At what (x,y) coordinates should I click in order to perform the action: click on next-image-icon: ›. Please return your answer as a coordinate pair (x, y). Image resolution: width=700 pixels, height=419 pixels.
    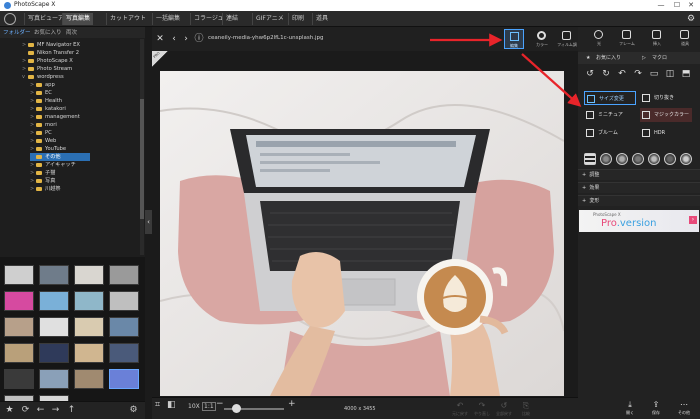
    Looking at the image, I should click on (186, 39).